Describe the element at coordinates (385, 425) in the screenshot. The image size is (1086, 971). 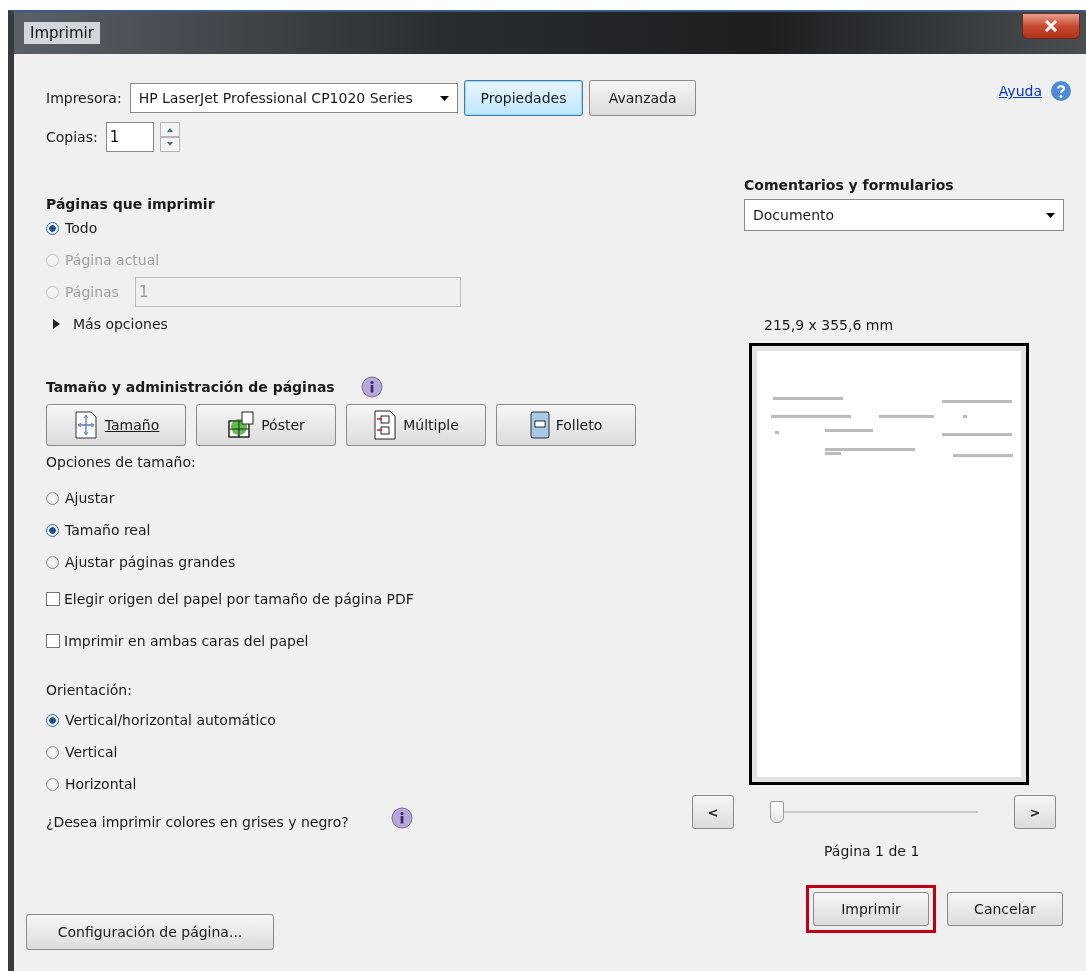
I see `multiple-pages-icon` at that location.